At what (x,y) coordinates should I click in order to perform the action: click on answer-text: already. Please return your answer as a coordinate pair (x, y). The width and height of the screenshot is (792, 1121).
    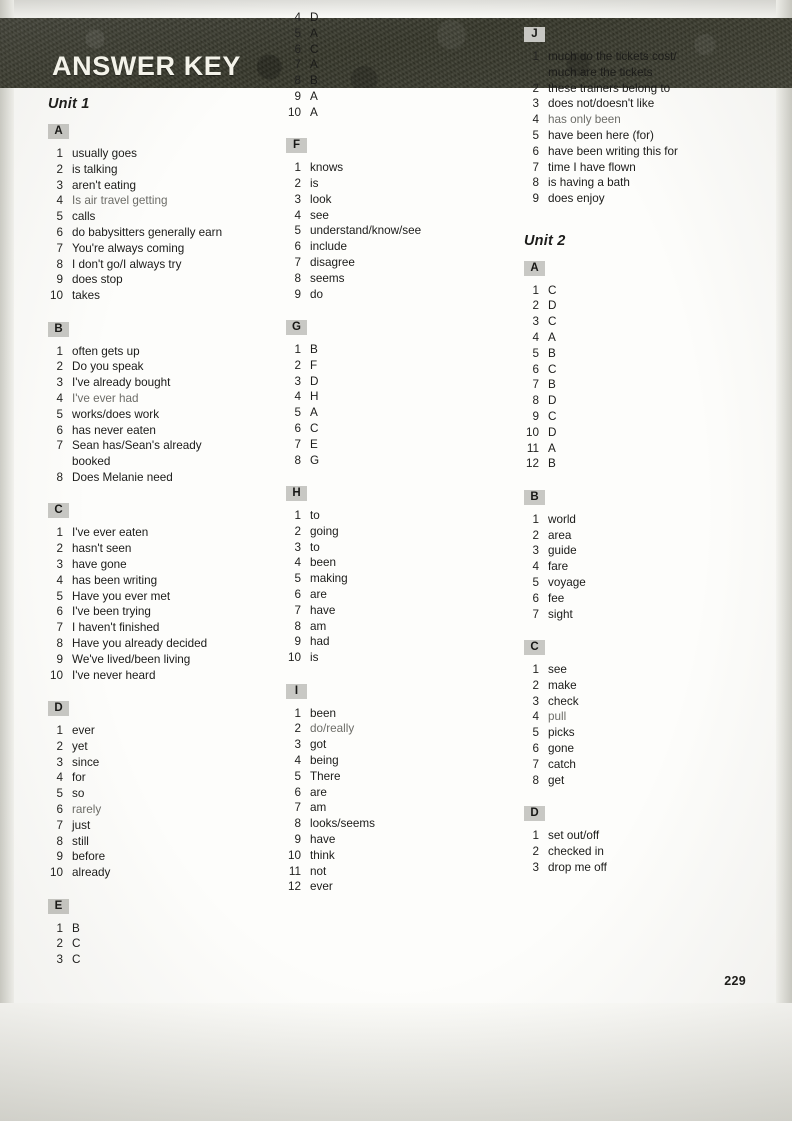
    Looking at the image, I should click on (91, 873).